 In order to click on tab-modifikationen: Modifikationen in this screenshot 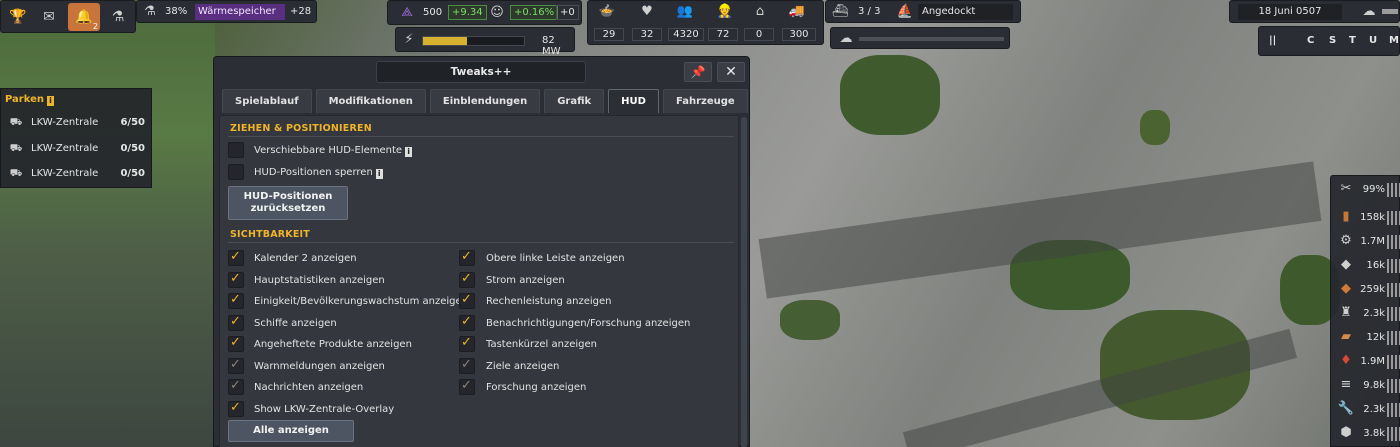, I will do `click(370, 101)`.